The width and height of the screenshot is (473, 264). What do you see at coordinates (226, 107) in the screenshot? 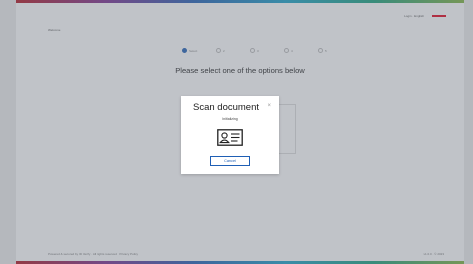
I see `dialog-title: Scan document` at bounding box center [226, 107].